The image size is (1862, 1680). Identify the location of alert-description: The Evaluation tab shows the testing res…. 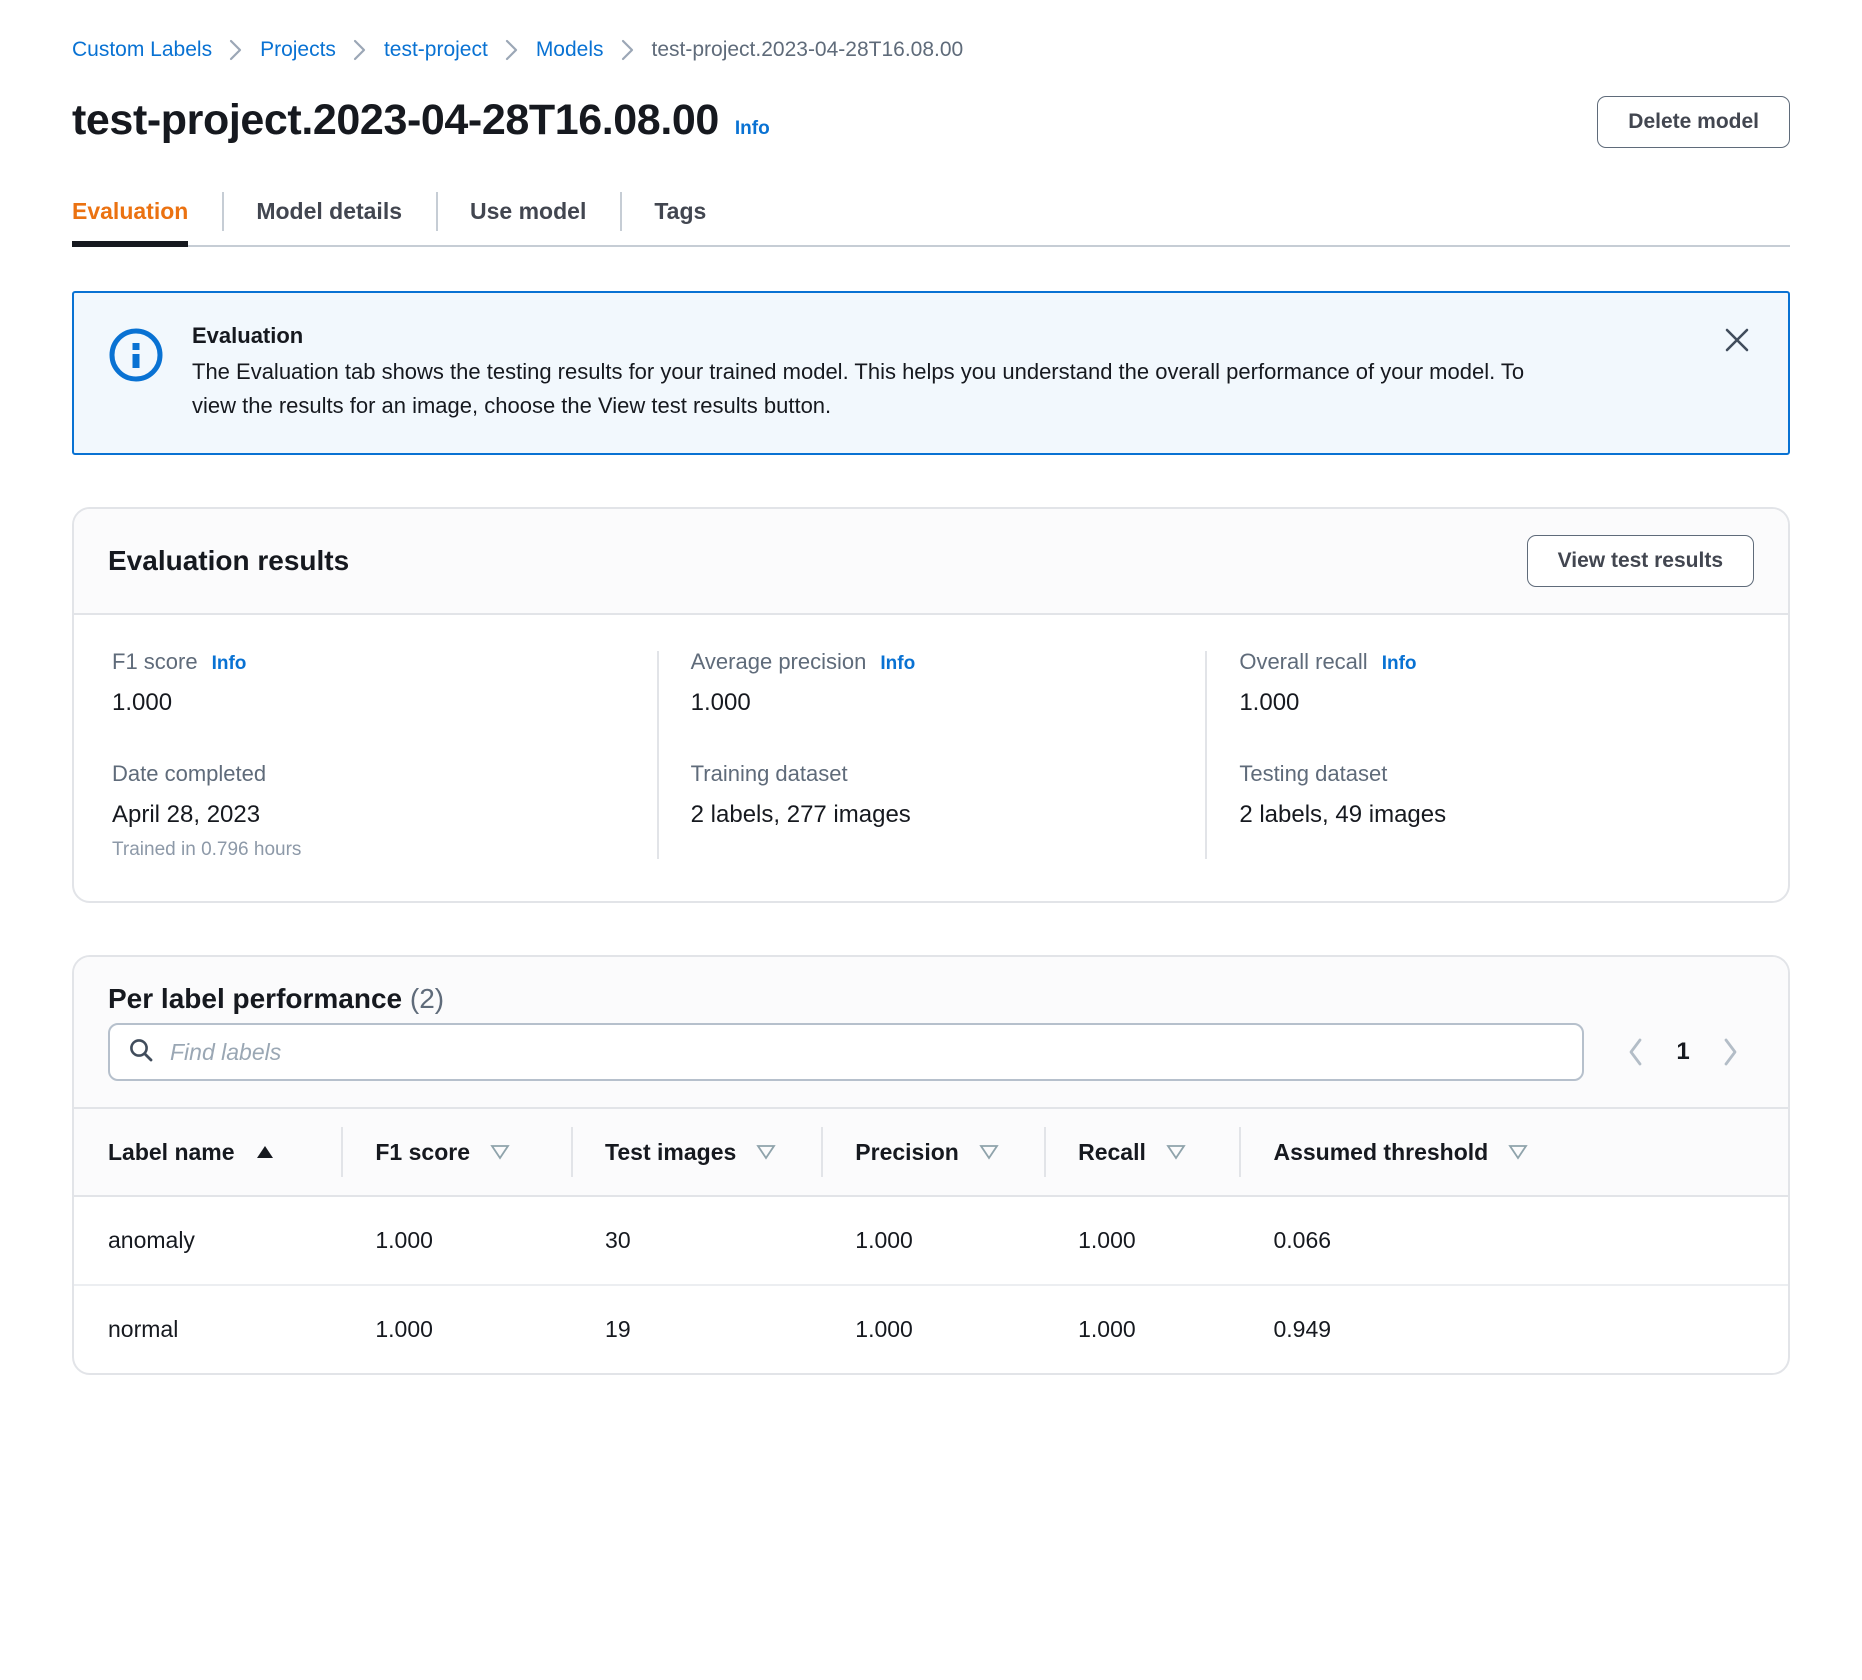
(858, 389).